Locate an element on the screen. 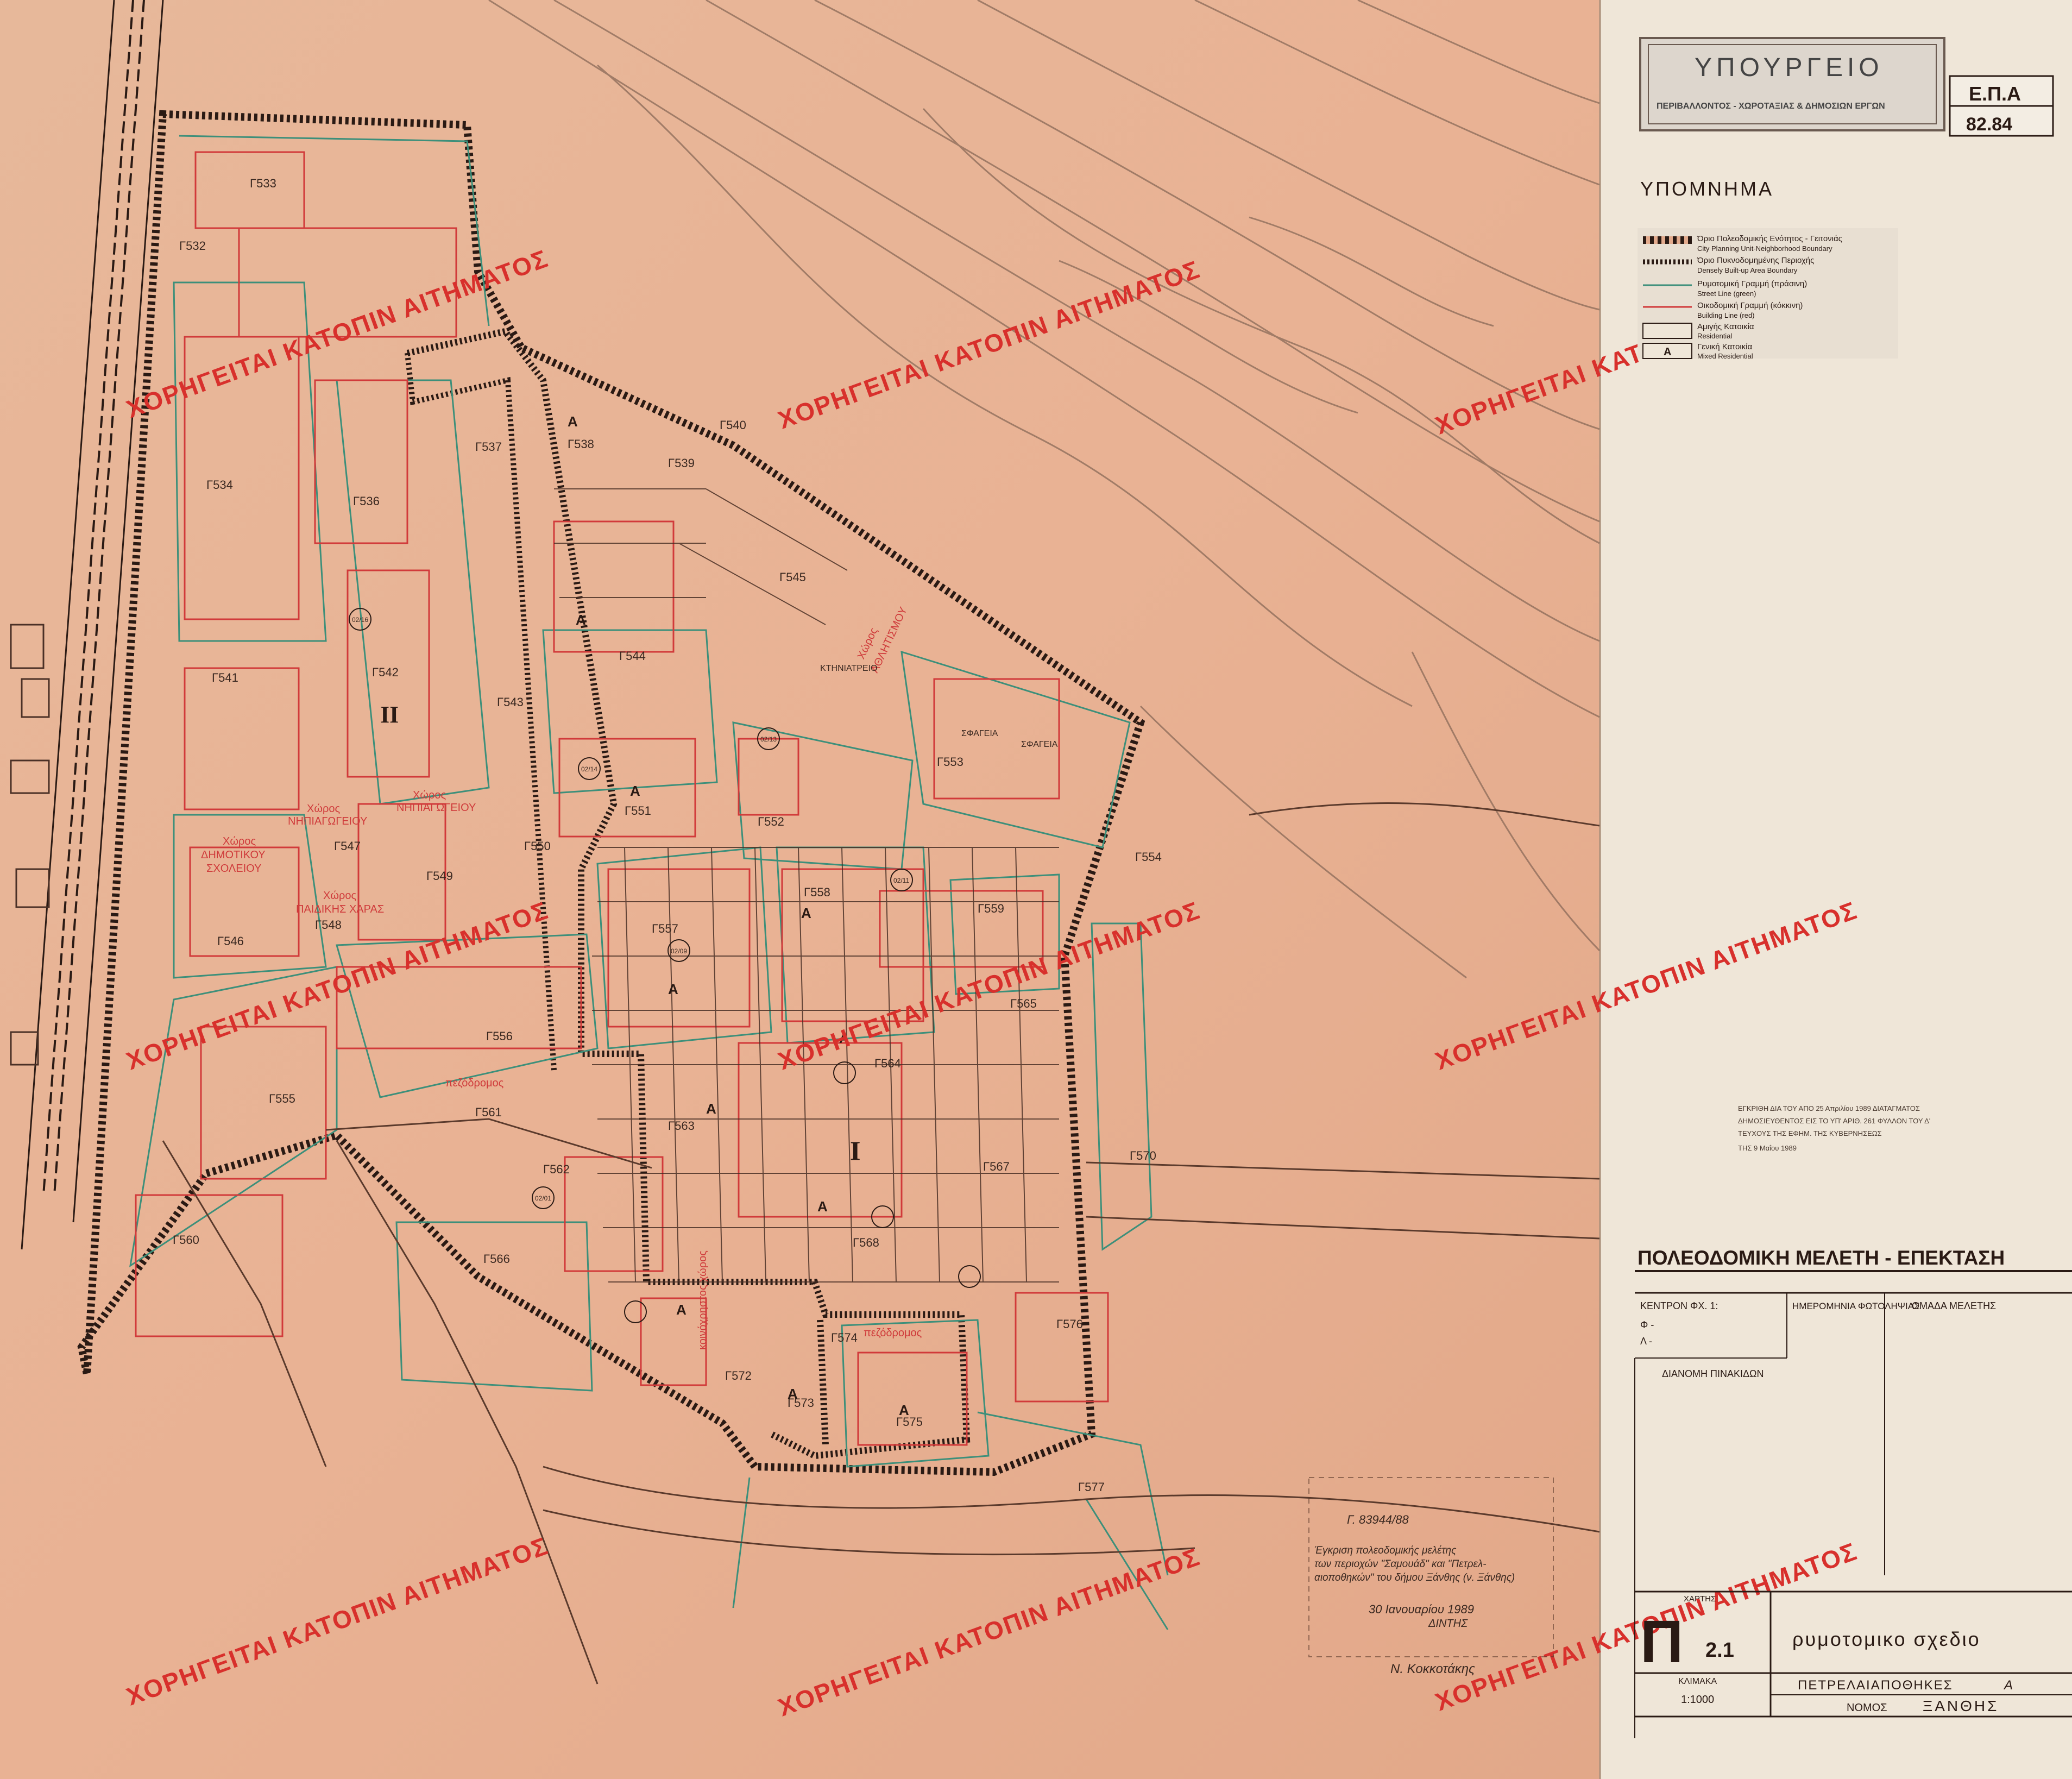 The width and height of the screenshot is (2072, 1779). map-title: ρυμοτομικο σχεδιο is located at coordinates (1887, 1639).